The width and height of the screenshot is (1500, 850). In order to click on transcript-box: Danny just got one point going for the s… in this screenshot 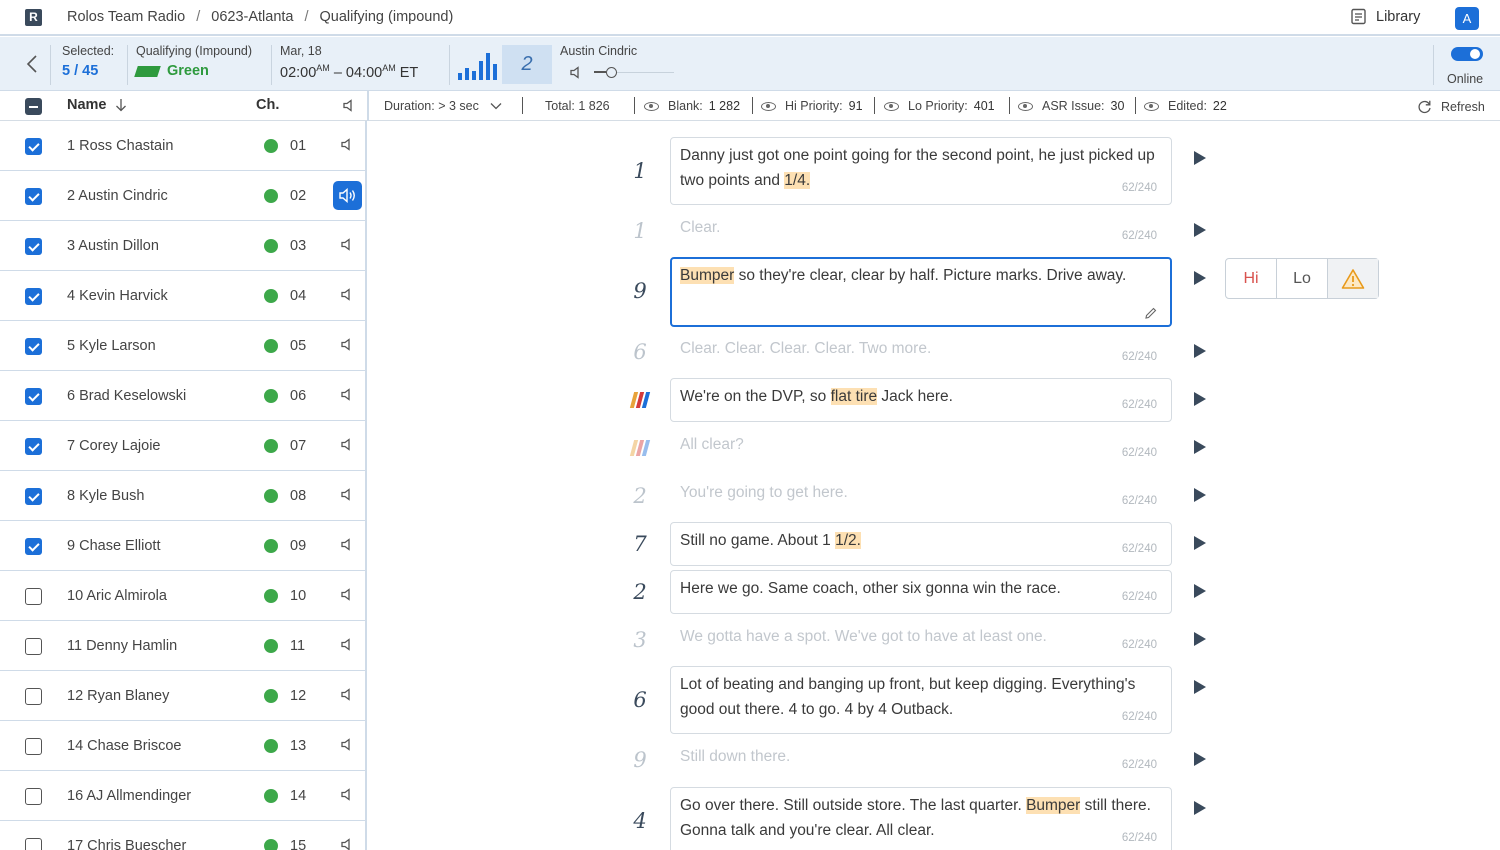, I will do `click(921, 171)`.